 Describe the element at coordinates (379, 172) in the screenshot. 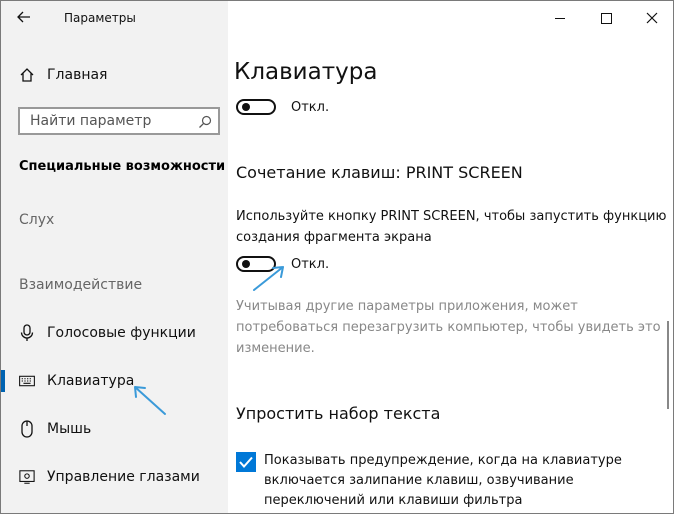

I see `print-screen-heading: Сочетание клавиш: PRINT SCREEN` at that location.